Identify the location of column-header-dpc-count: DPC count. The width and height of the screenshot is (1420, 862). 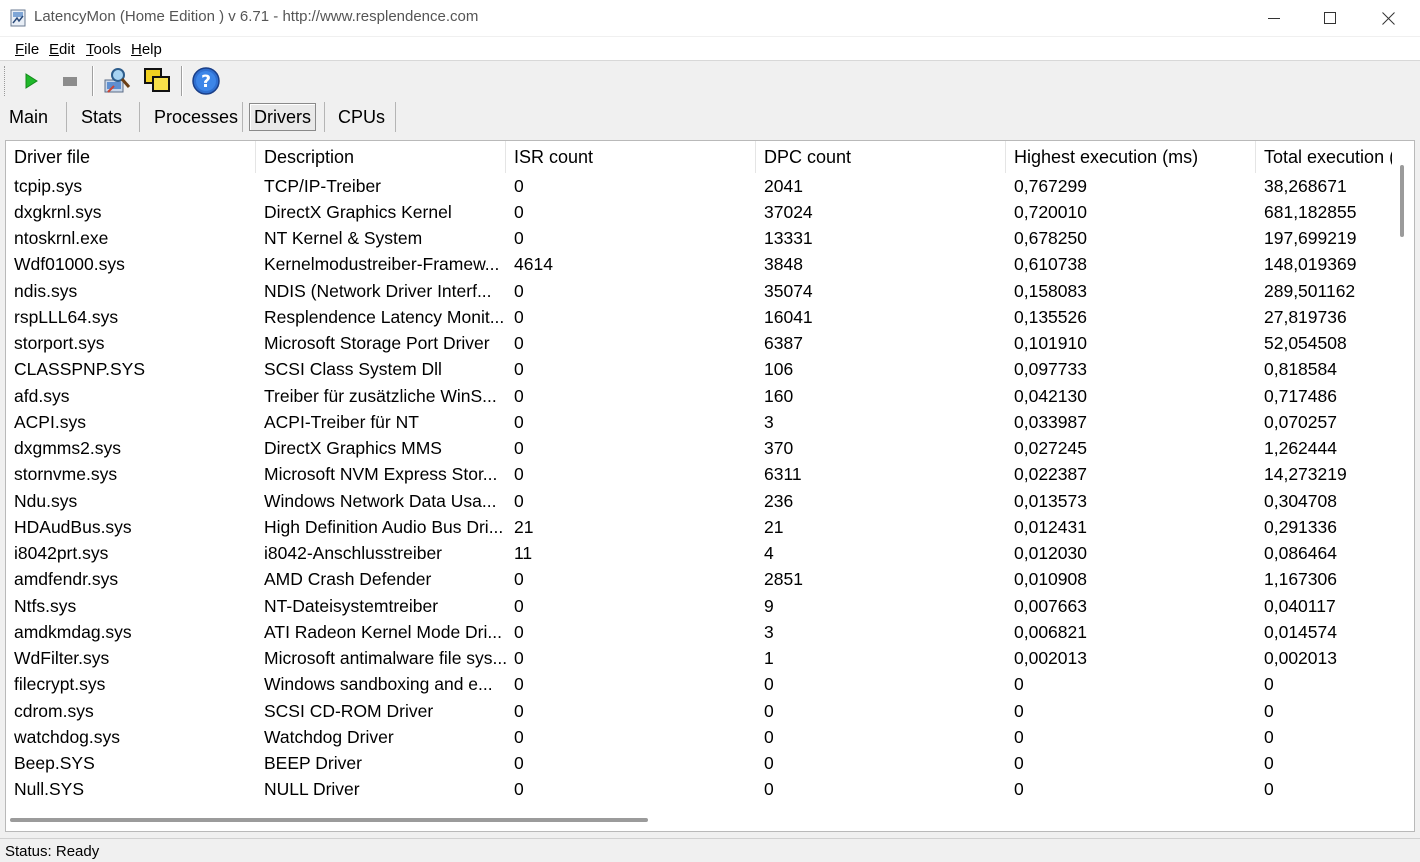
(881, 157).